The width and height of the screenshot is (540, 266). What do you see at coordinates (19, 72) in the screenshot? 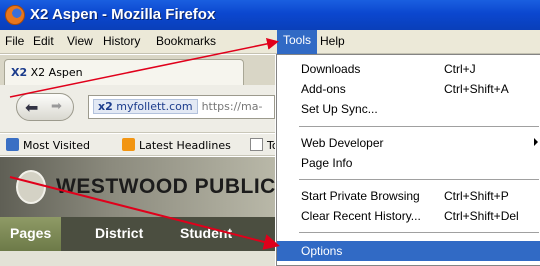
I see `x2-favicon: X2` at bounding box center [19, 72].